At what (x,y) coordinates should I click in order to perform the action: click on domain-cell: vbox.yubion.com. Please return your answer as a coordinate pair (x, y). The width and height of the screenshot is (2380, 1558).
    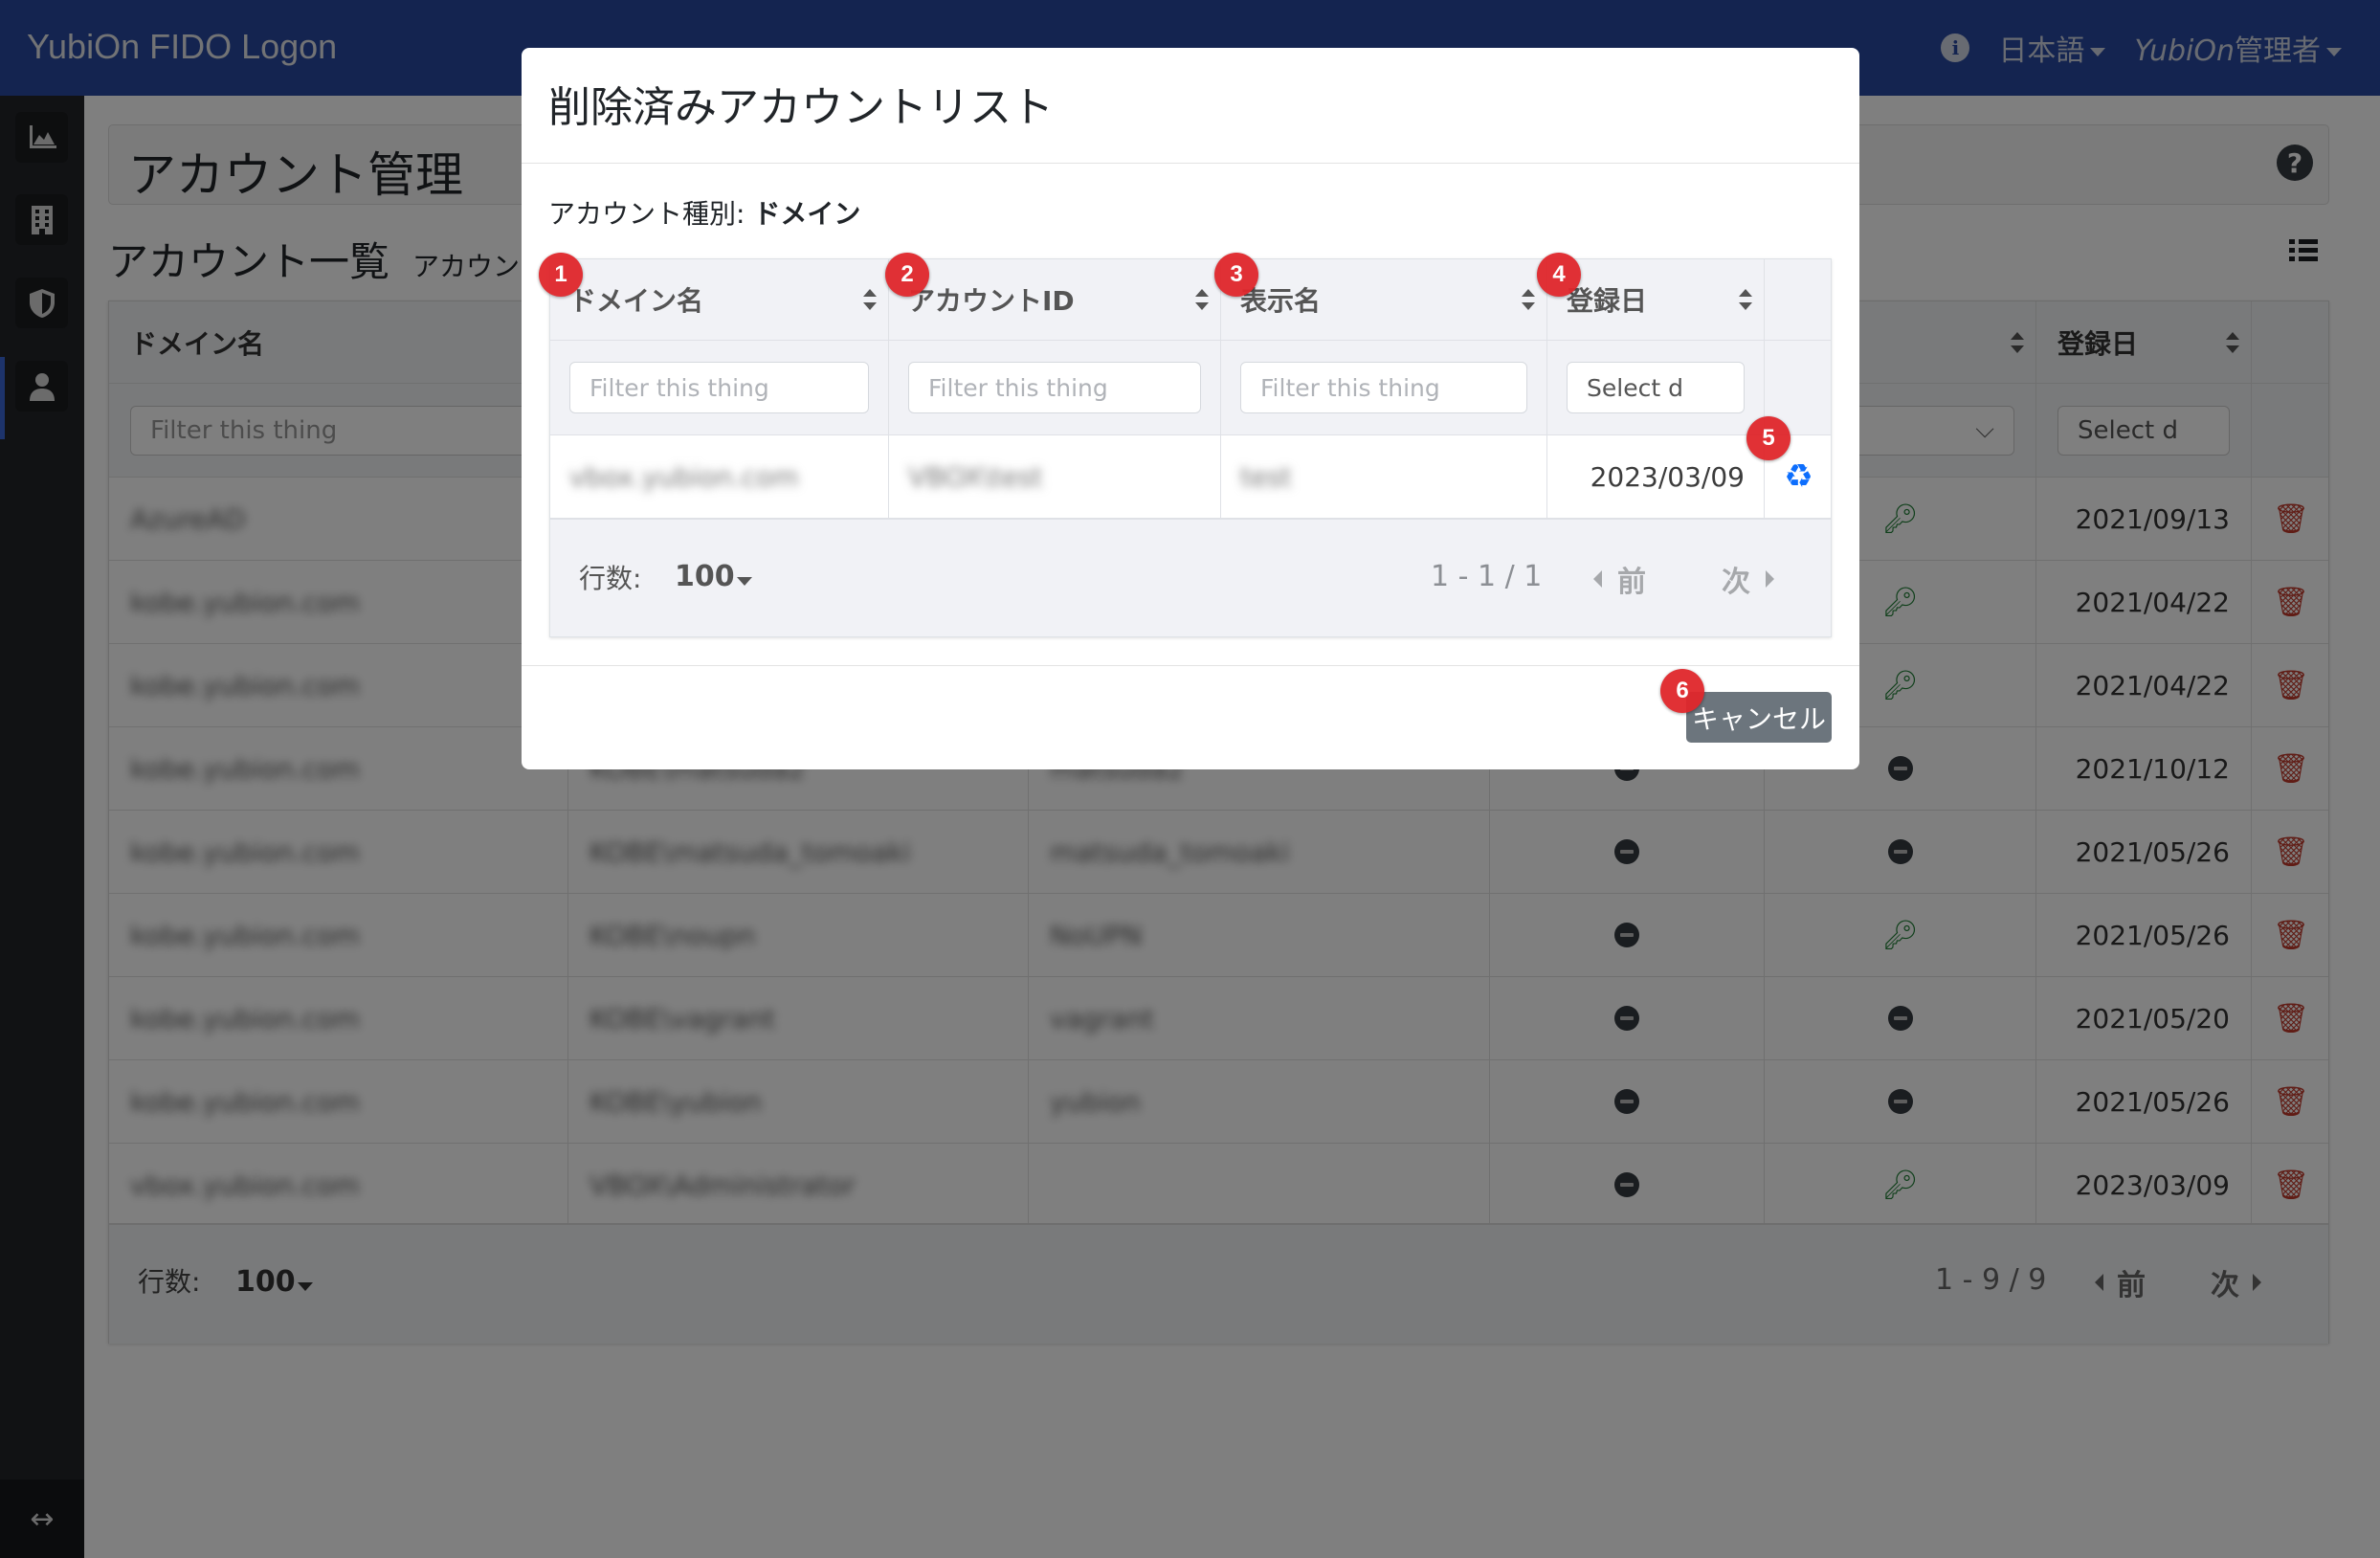
    Looking at the image, I should click on (719, 476).